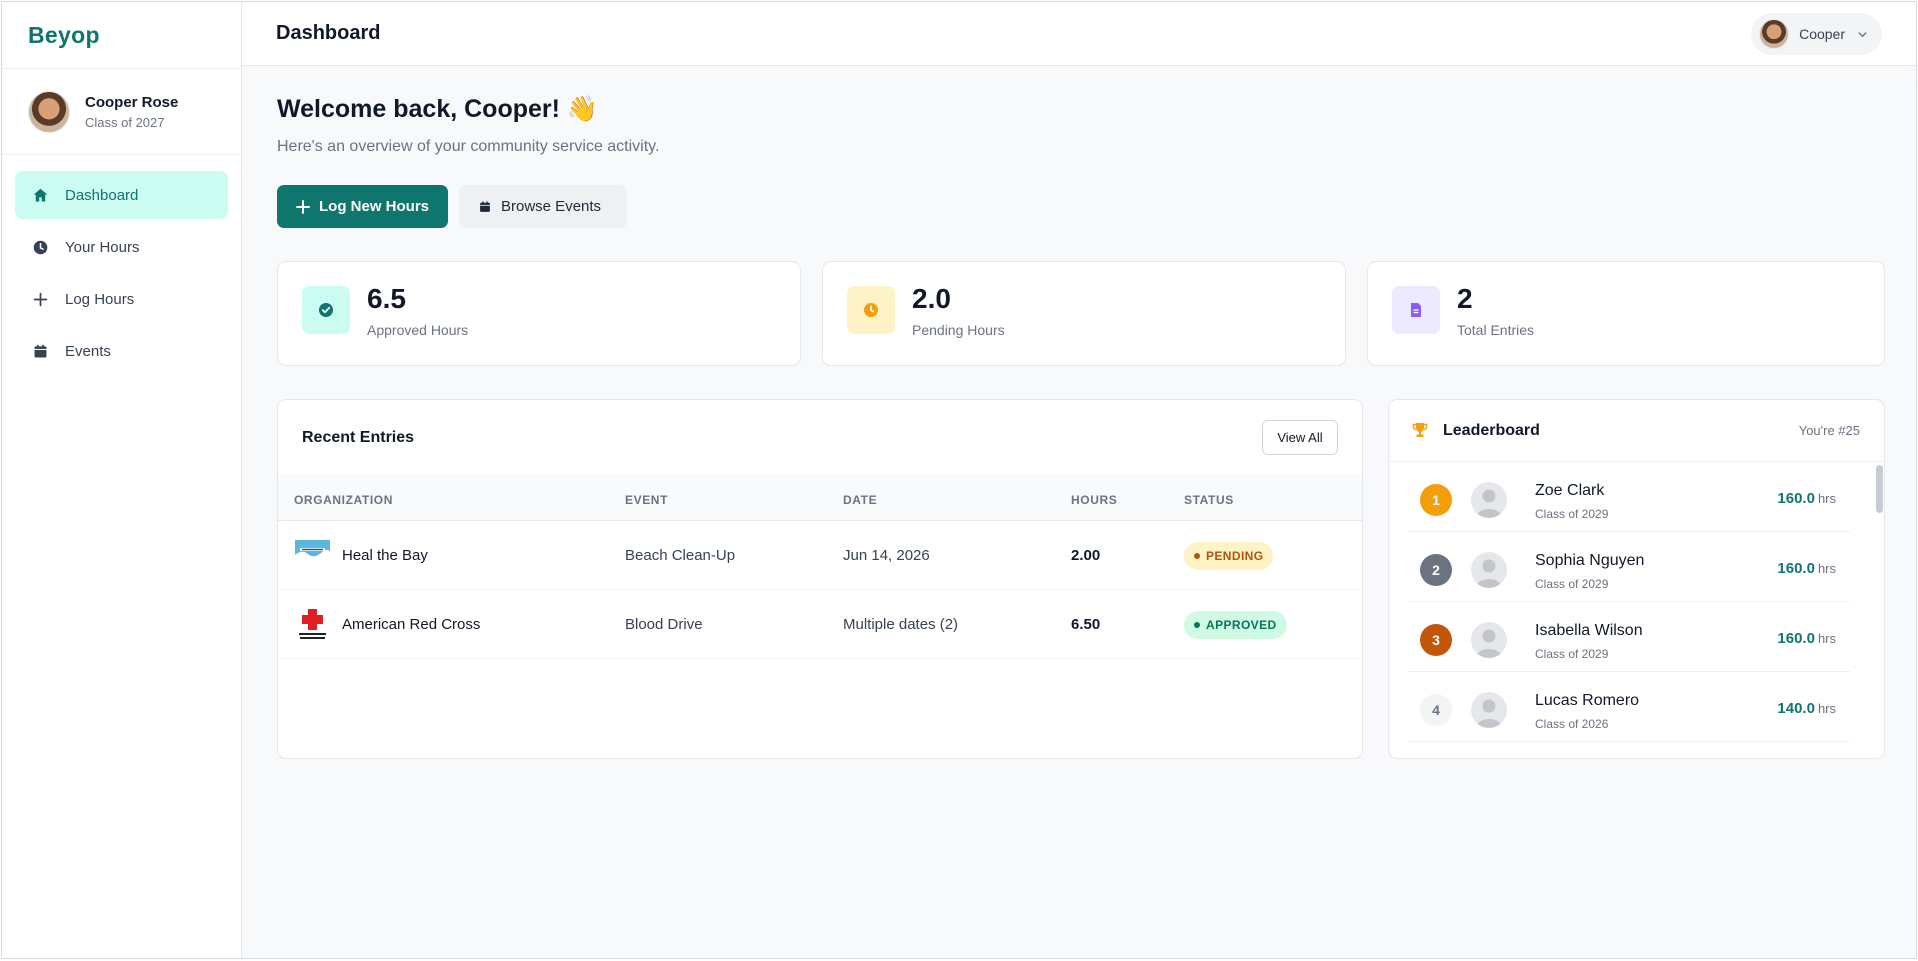 This screenshot has height=961, width=1918. I want to click on rank-badge: 3, so click(1436, 640).